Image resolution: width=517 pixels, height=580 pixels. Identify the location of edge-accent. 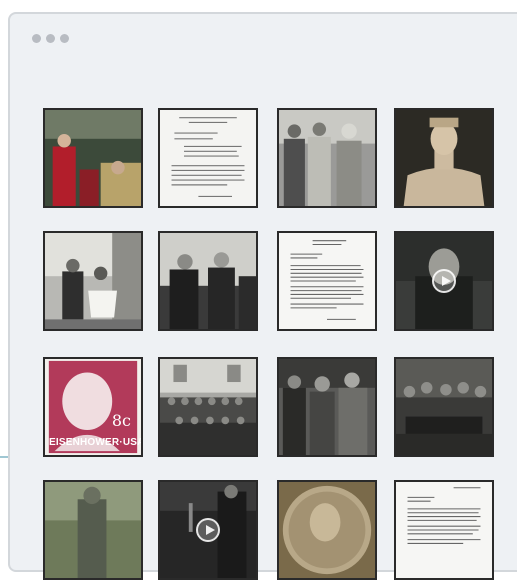
(4, 457).